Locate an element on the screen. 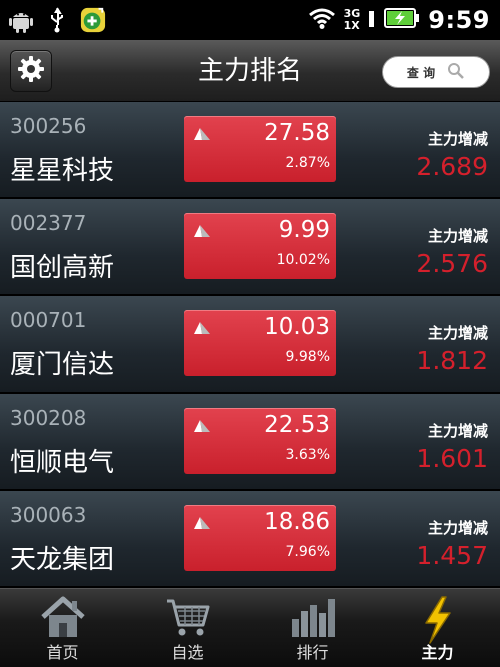  signal-icon is located at coordinates (372, 20).